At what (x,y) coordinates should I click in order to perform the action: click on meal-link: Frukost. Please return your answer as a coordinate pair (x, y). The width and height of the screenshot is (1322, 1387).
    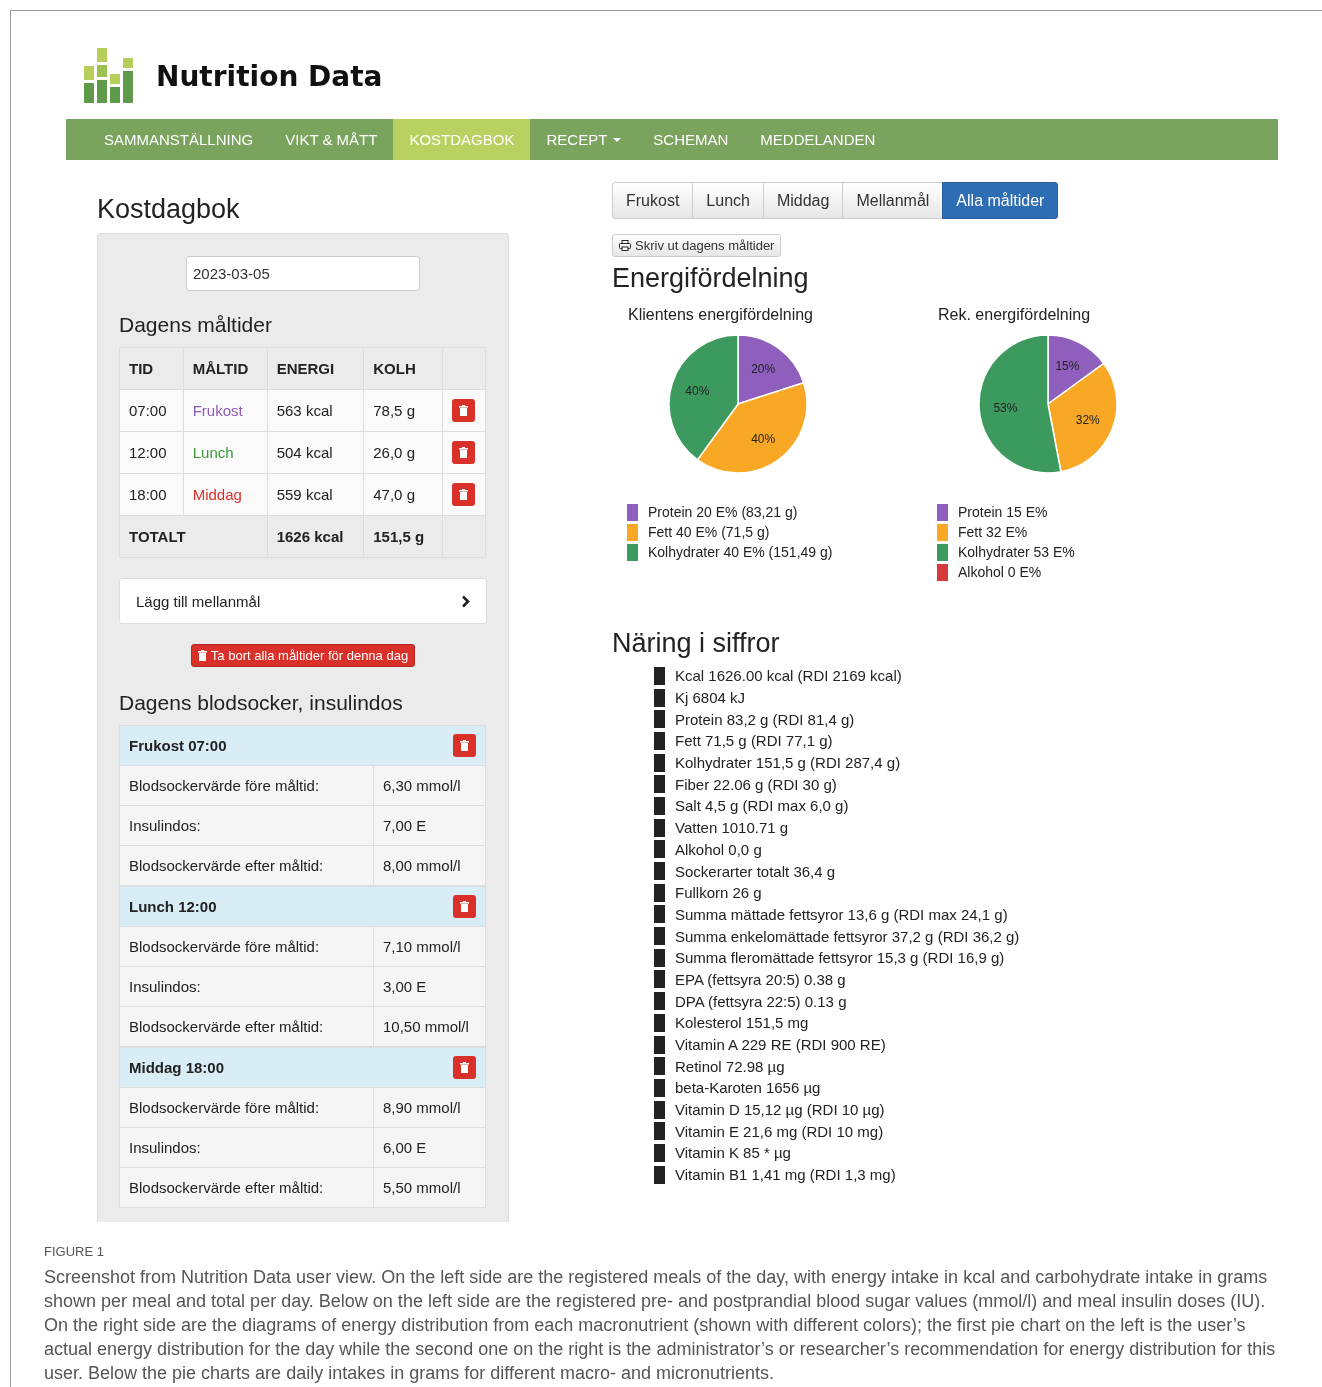
    Looking at the image, I should click on (217, 410).